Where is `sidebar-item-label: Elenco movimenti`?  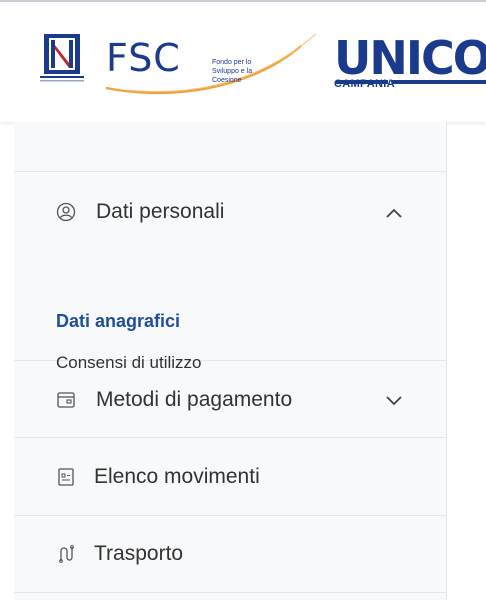 sidebar-item-label: Elenco movimenti is located at coordinates (177, 476).